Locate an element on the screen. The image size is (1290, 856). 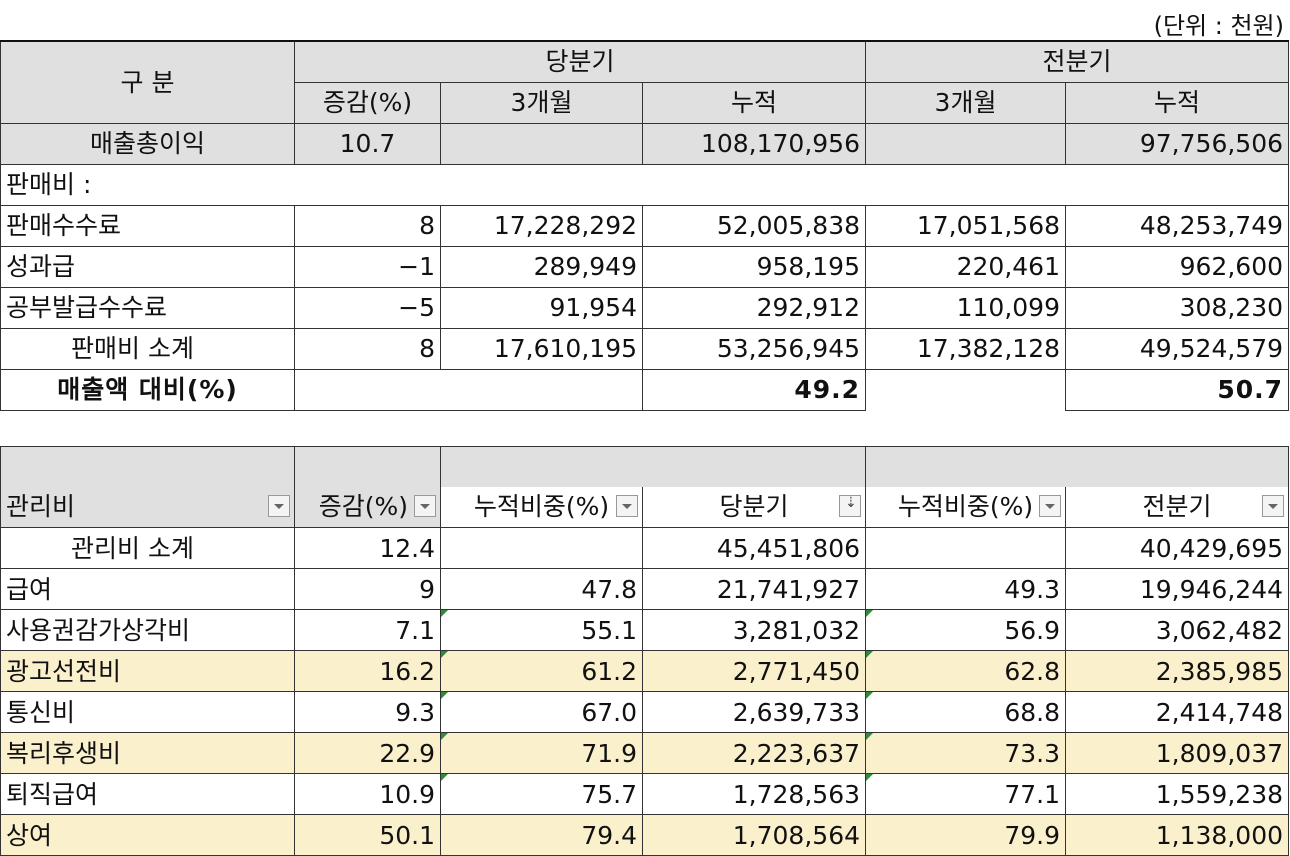
cell-cur-weight: 67.0 is located at coordinates (541, 712).